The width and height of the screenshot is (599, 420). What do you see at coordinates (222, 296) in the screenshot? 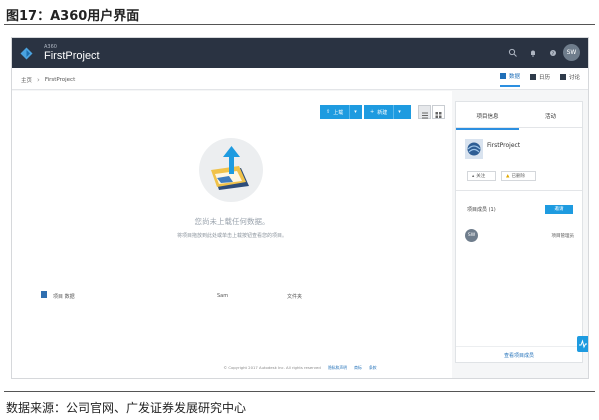
I see `column-header-owner: Sam` at bounding box center [222, 296].